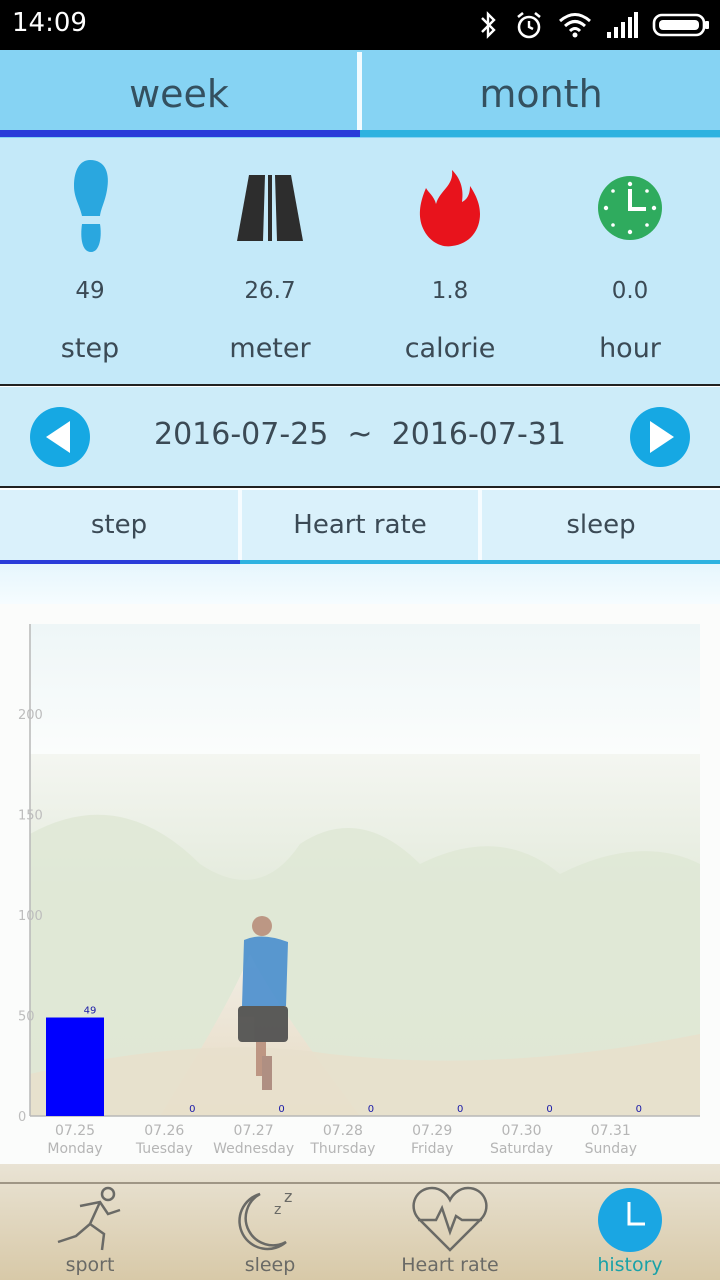 This screenshot has width=720, height=1280. What do you see at coordinates (90, 1265) in the screenshot?
I see `nav-label: sport` at bounding box center [90, 1265].